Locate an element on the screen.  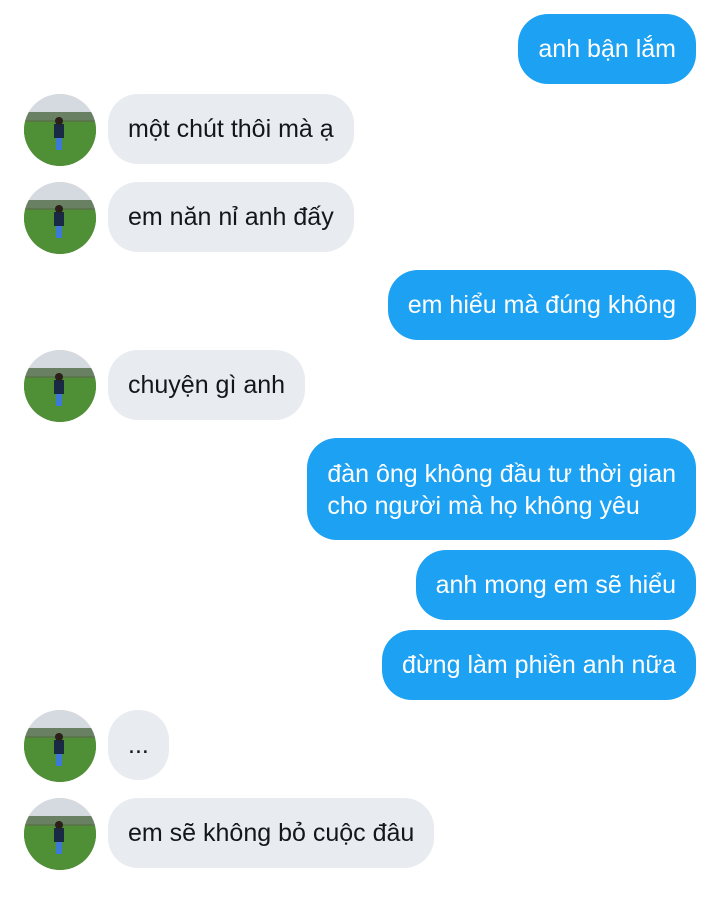
message-bubble-sent: anh bận lắm is located at coordinates (607, 49).